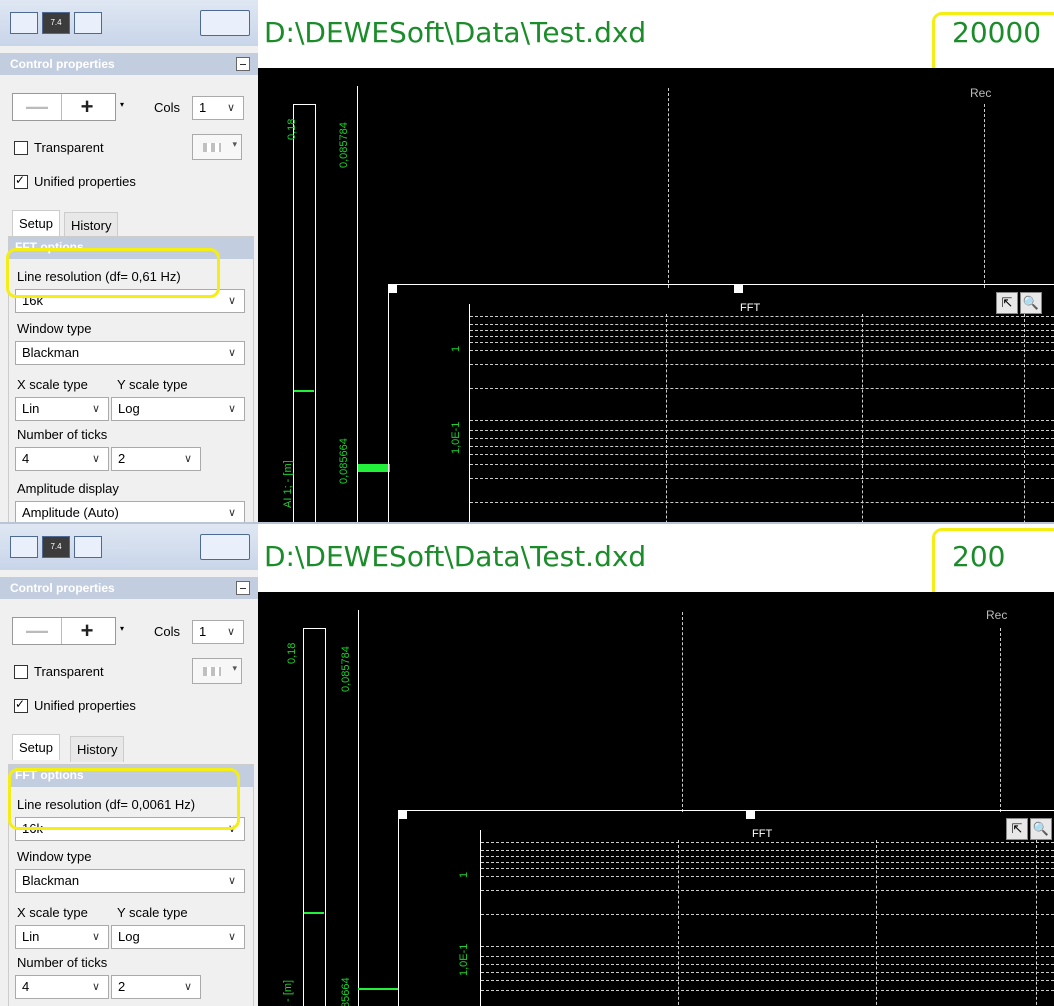  I want to click on fft-tick-2: 1,0E-1, so click(464, 959).